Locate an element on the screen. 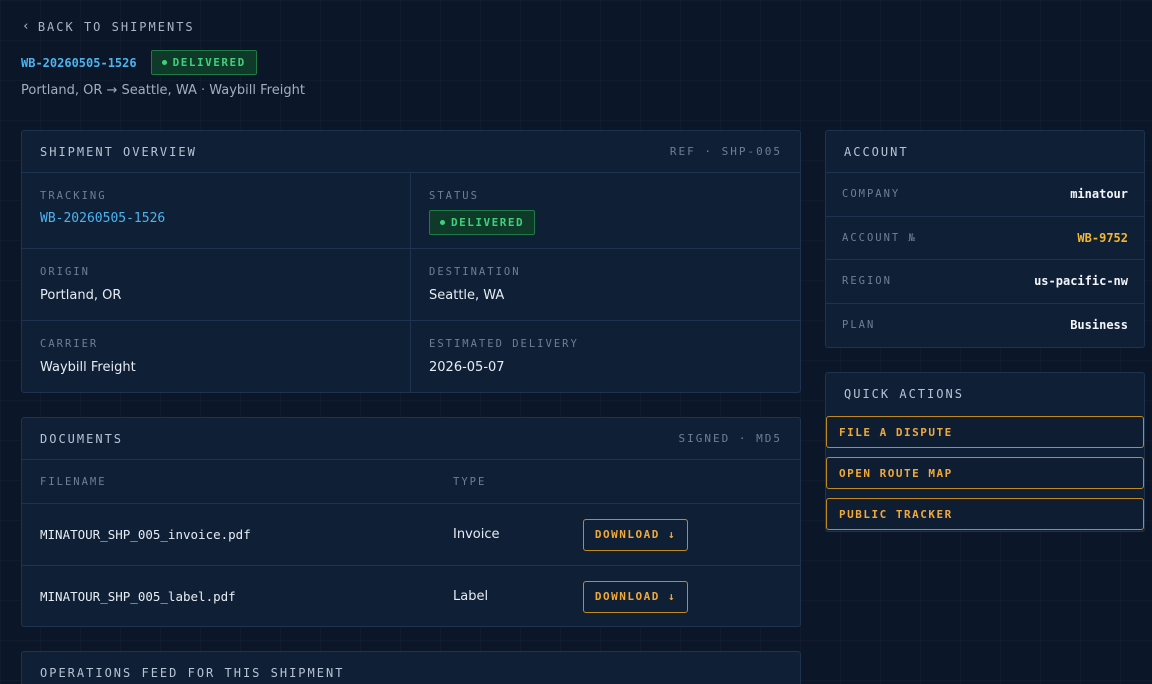 The width and height of the screenshot is (1152, 684). download-invoice-button: DOWNLOAD ↓ is located at coordinates (635, 534).